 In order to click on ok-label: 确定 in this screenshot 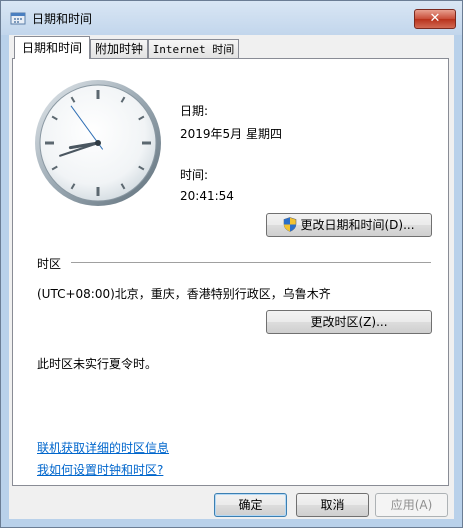, I will do `click(250, 505)`.